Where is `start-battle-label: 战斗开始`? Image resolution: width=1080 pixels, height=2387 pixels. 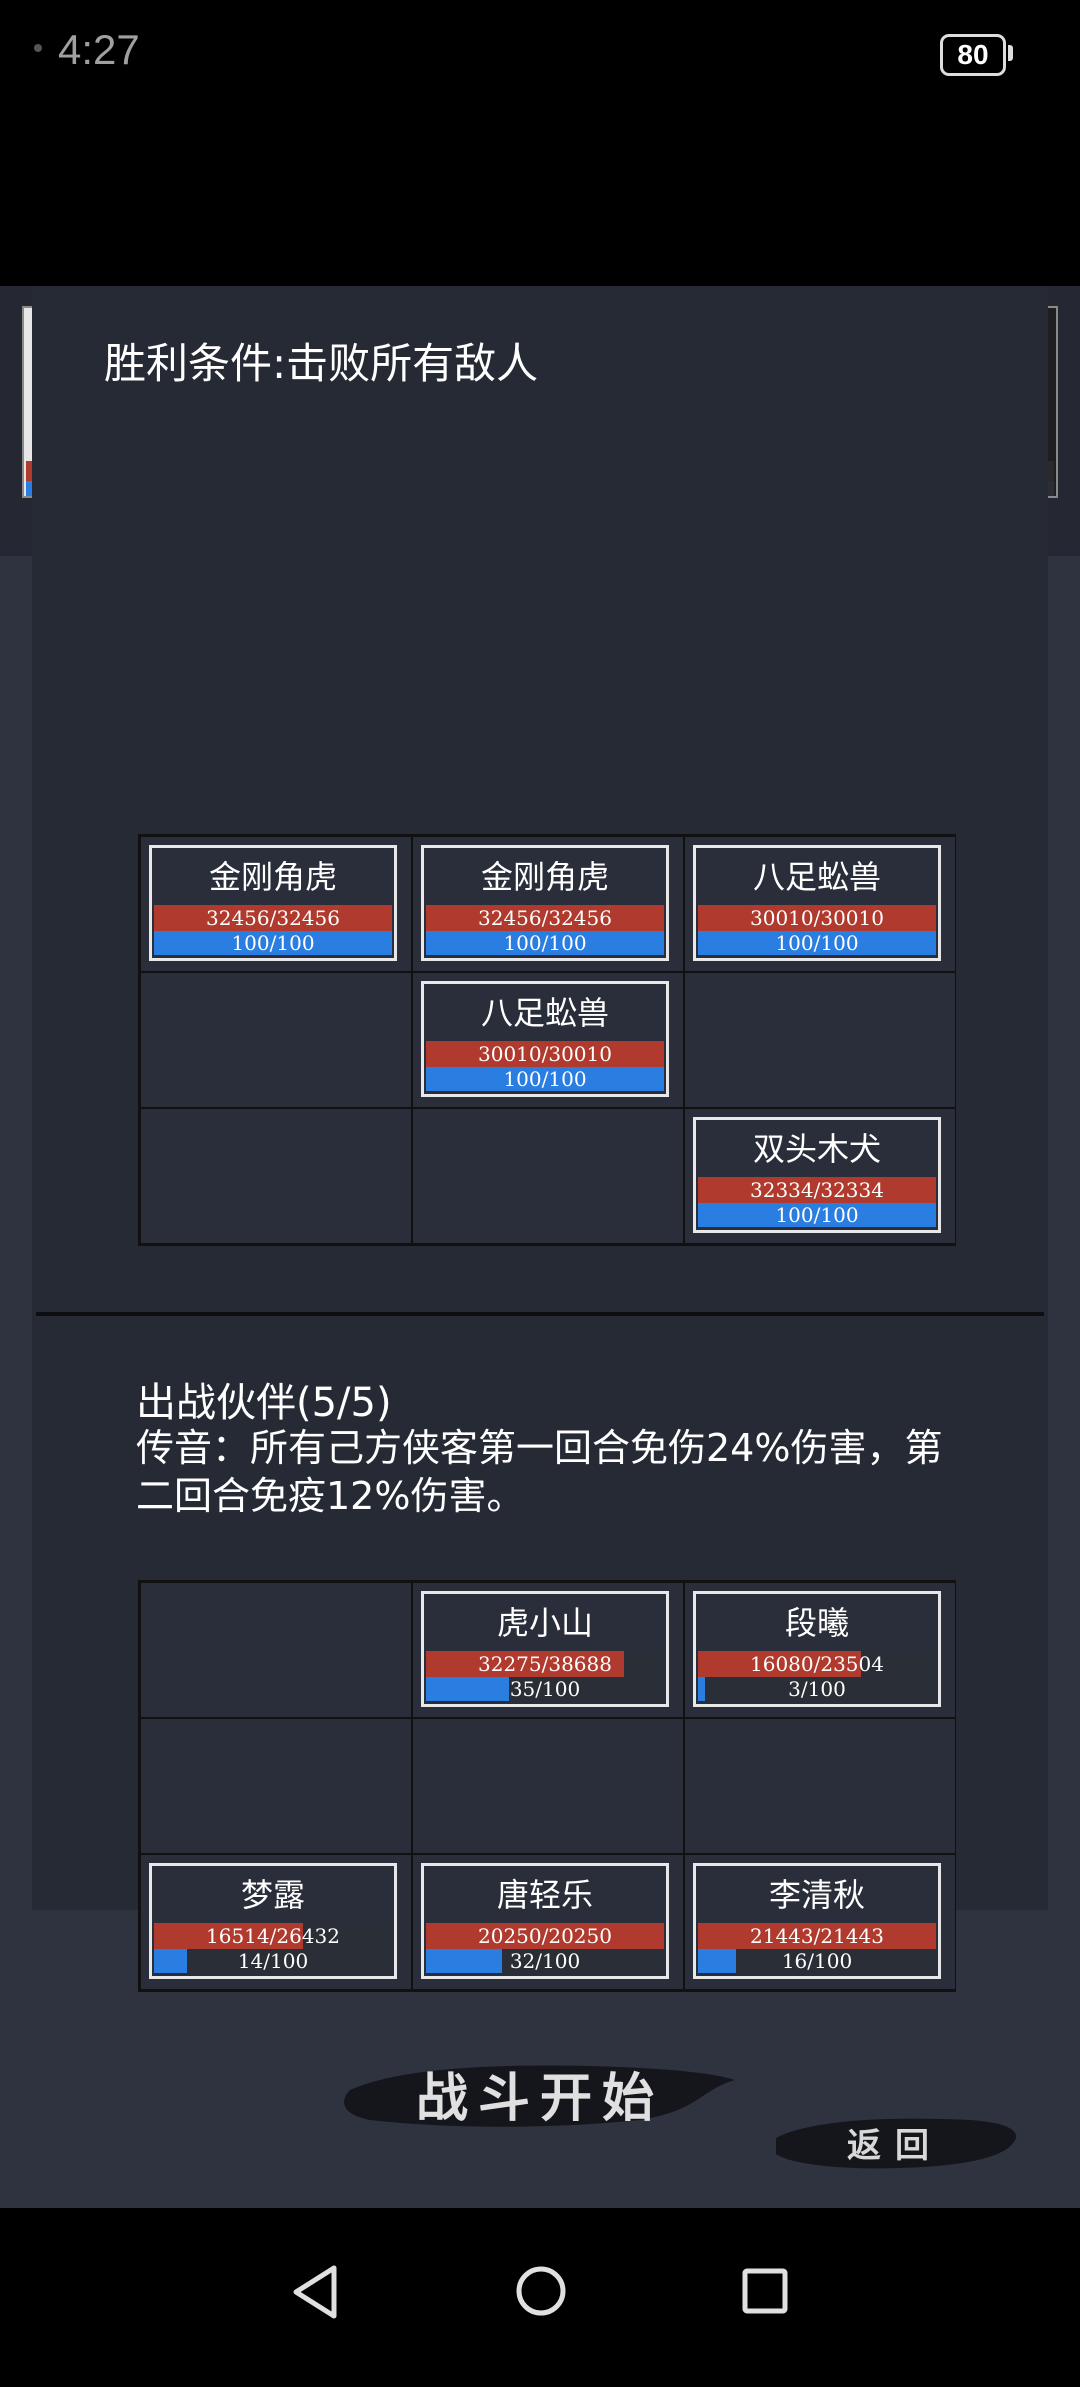 start-battle-label: 战斗开始 is located at coordinates (539, 2098).